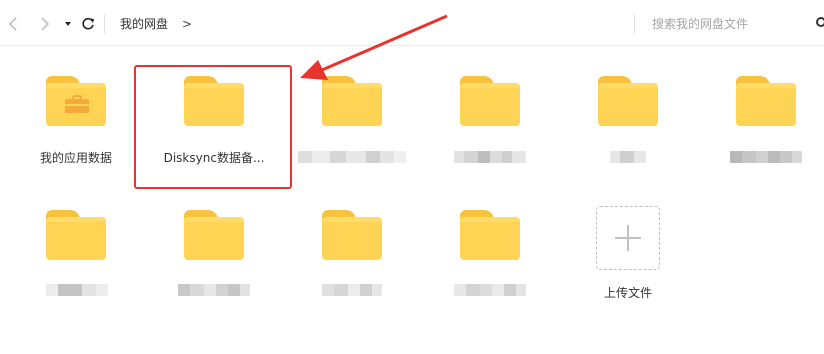  I want to click on upload-label: 上传文件, so click(627, 293).